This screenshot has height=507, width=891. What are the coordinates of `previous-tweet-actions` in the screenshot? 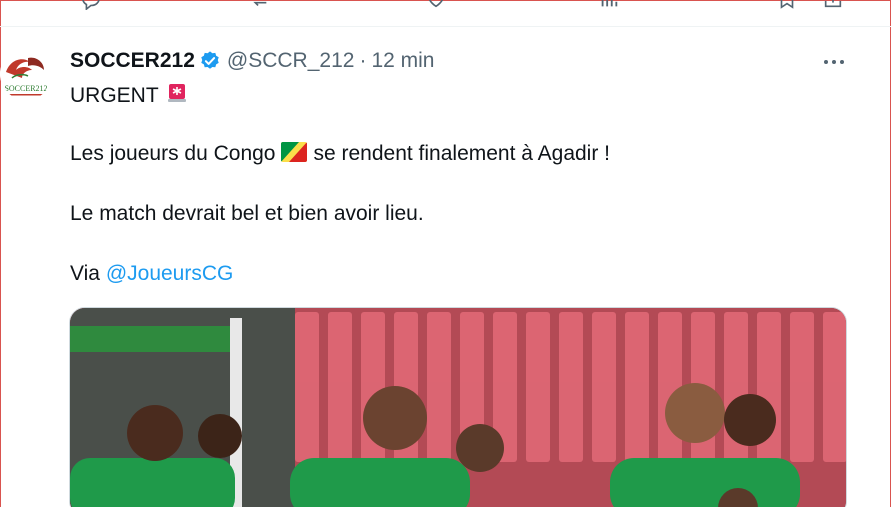 It's located at (445, 5).